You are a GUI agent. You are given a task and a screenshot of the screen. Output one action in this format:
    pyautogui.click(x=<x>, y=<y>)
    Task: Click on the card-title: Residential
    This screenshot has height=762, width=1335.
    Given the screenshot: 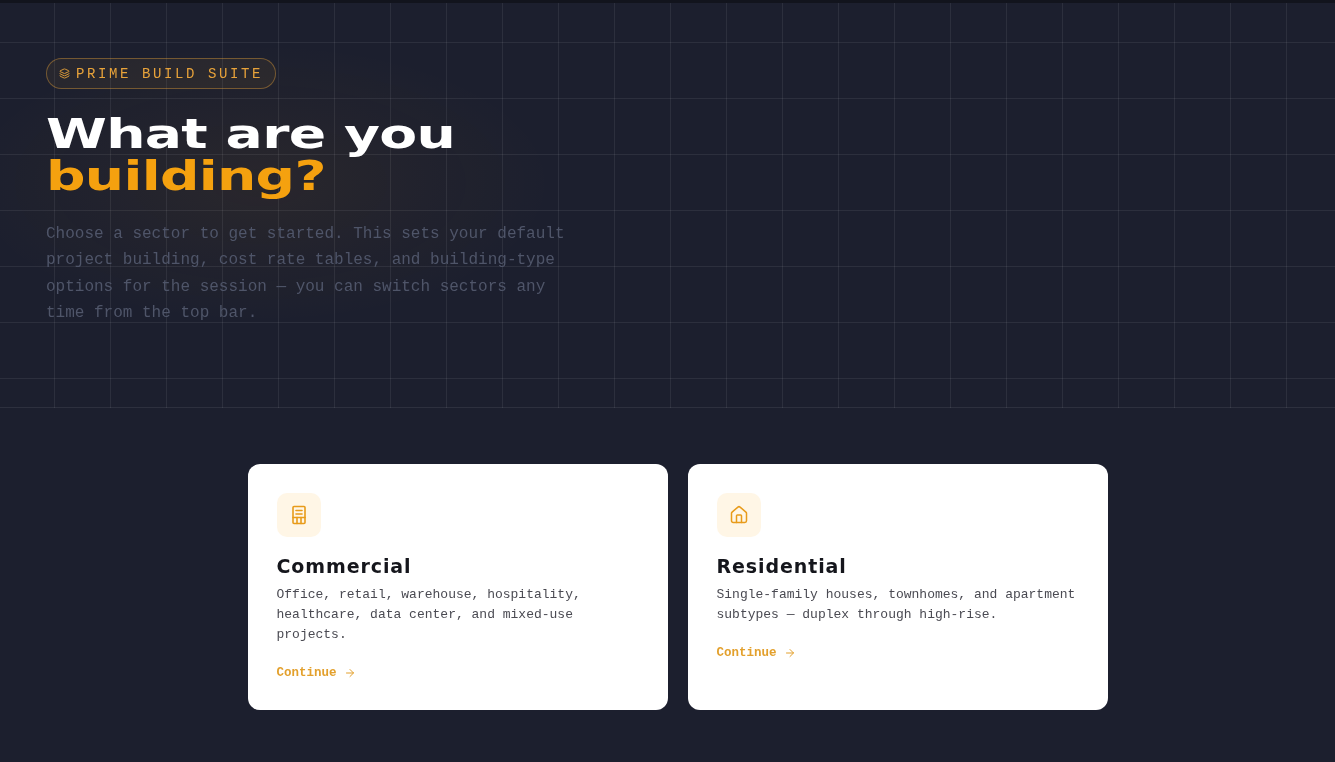 What is the action you would take?
    pyautogui.click(x=781, y=565)
    